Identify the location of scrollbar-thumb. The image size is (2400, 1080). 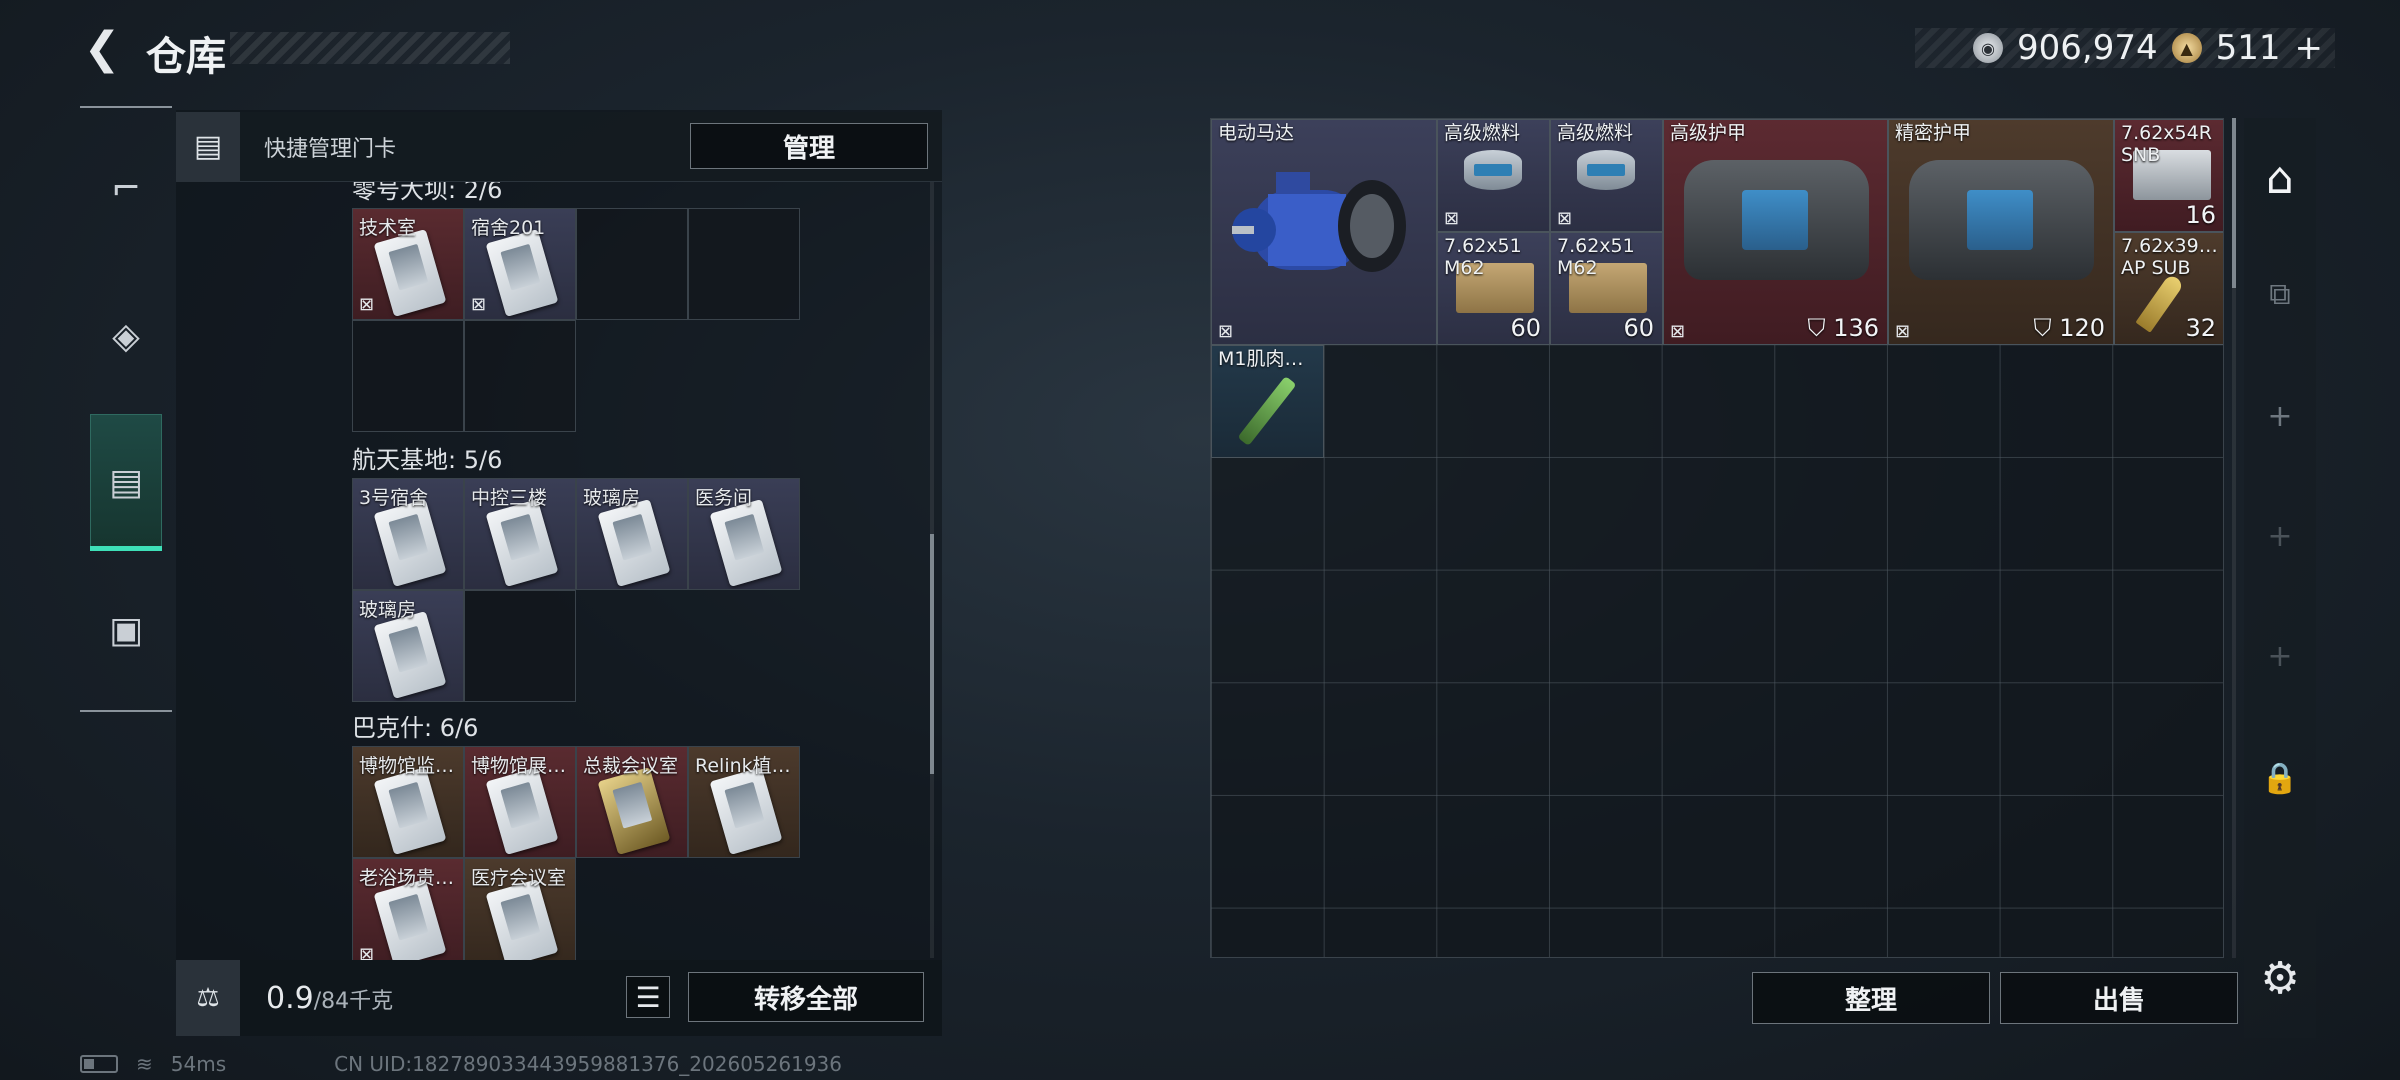
(932, 654).